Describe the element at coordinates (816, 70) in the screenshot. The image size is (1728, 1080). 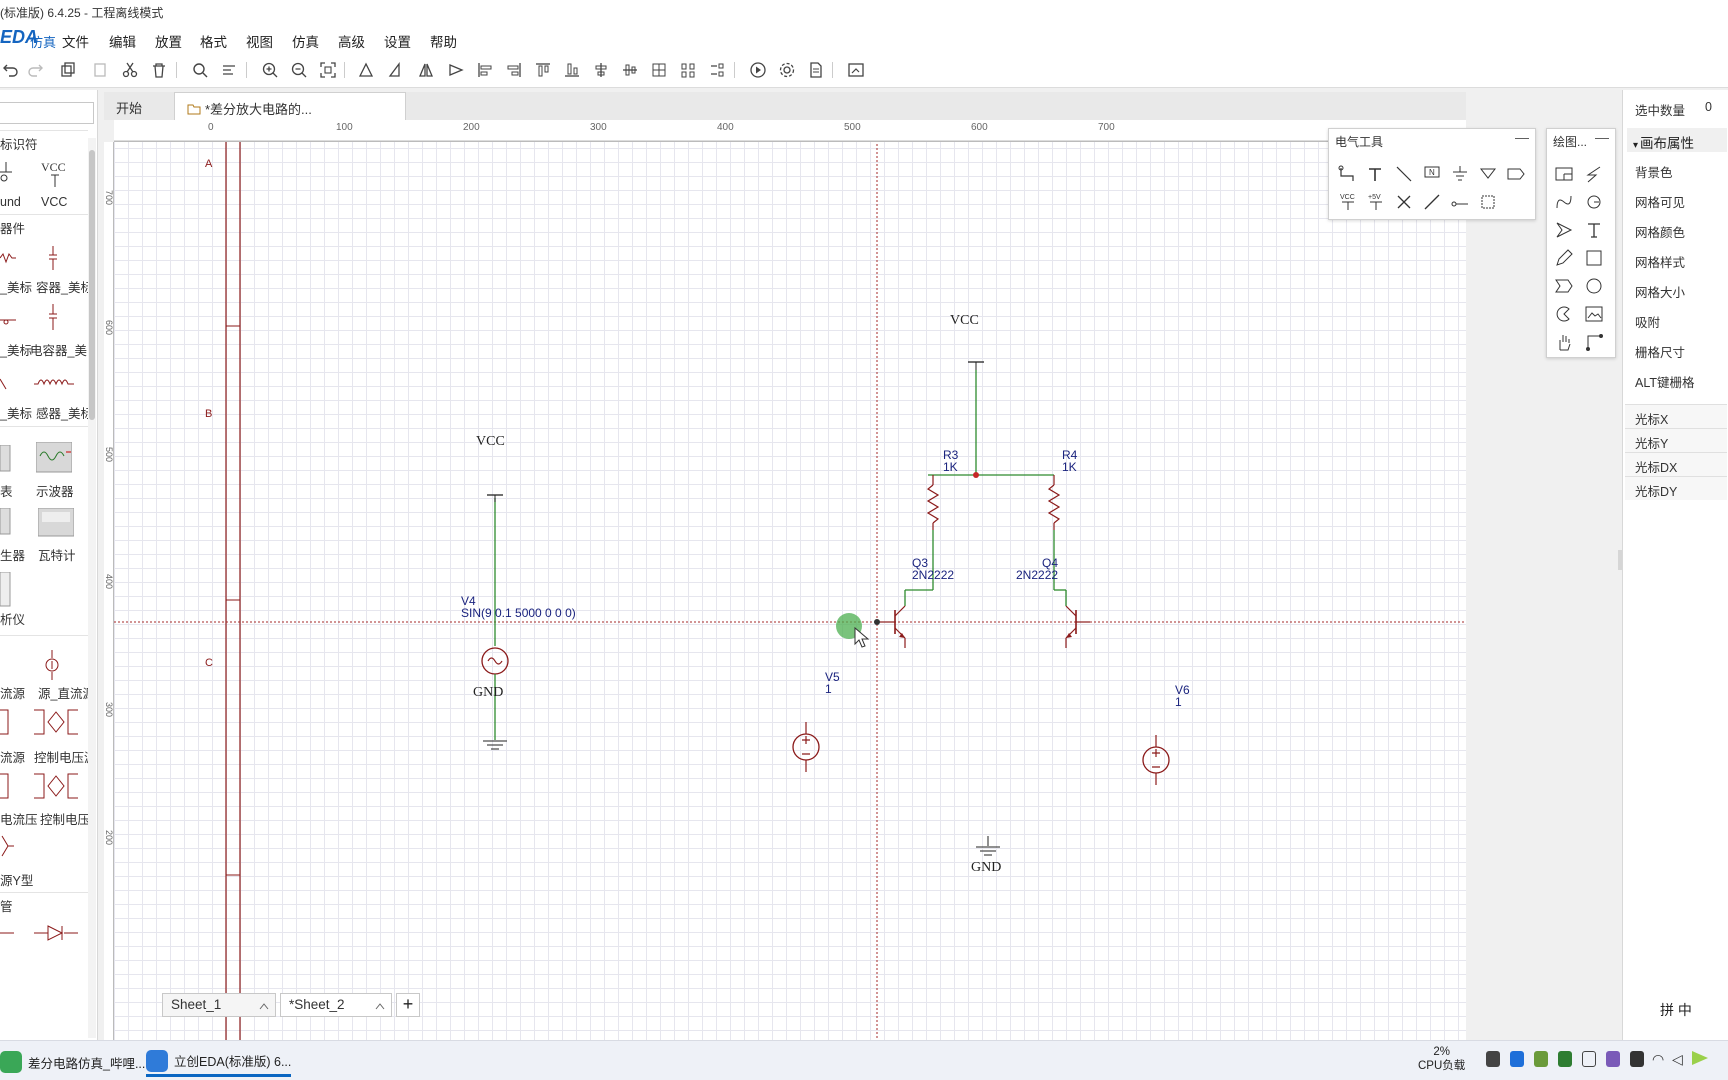
I see `document-icon` at that location.